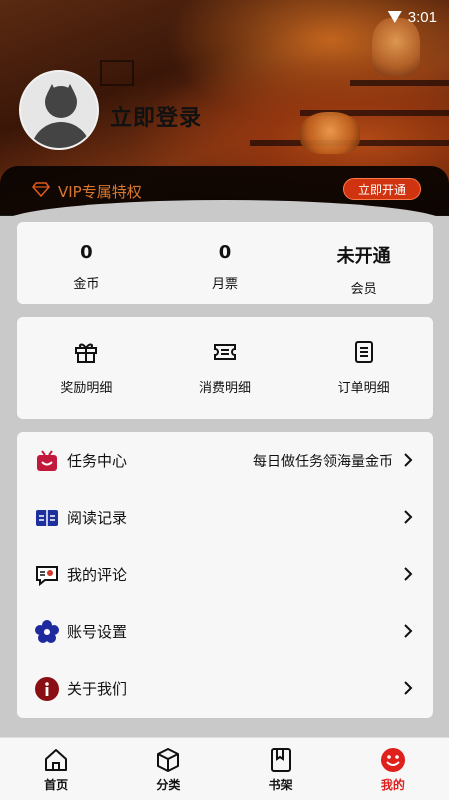 Image resolution: width=449 pixels, height=800 pixels. I want to click on nav-label: 分类, so click(168, 785).